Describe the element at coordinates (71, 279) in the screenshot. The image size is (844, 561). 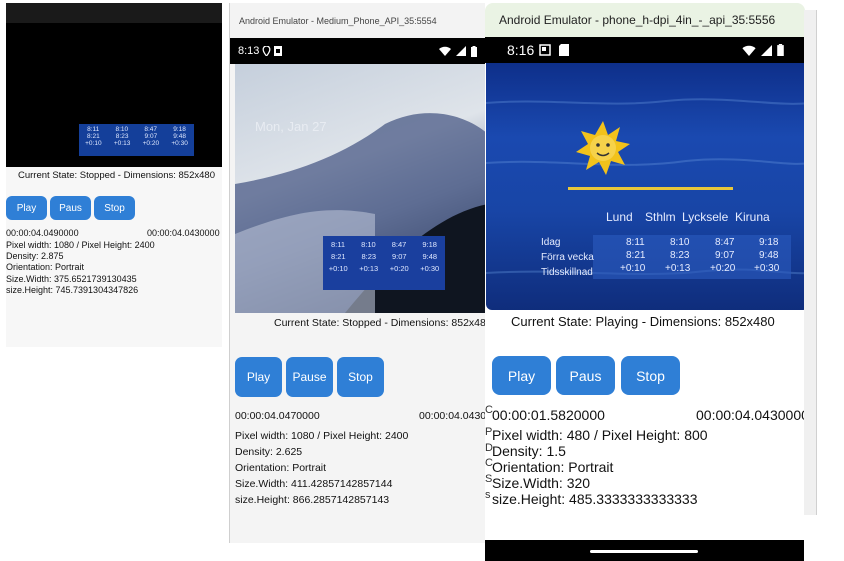
I see `size-width-text: Size.Width: 375.6521739130435` at that location.